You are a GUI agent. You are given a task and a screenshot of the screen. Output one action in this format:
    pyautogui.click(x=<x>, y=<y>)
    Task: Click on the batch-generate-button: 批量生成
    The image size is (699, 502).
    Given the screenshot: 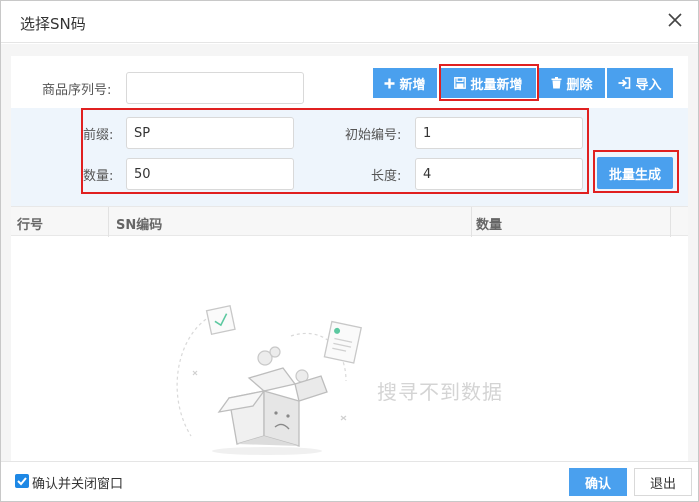 What is the action you would take?
    pyautogui.click(x=635, y=173)
    